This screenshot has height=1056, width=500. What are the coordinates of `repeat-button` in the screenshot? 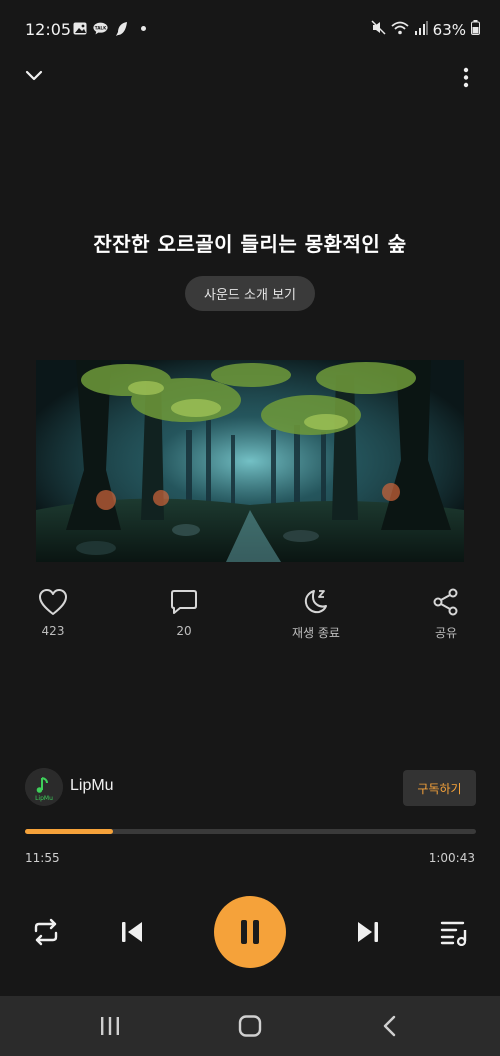 It's located at (46, 932).